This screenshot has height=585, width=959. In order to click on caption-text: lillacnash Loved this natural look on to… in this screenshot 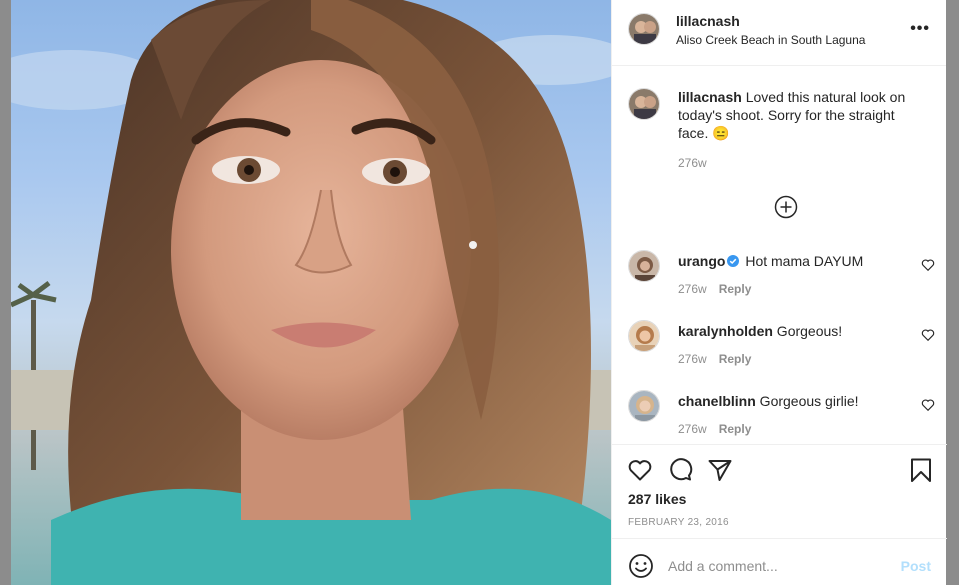, I will do `click(803, 115)`.